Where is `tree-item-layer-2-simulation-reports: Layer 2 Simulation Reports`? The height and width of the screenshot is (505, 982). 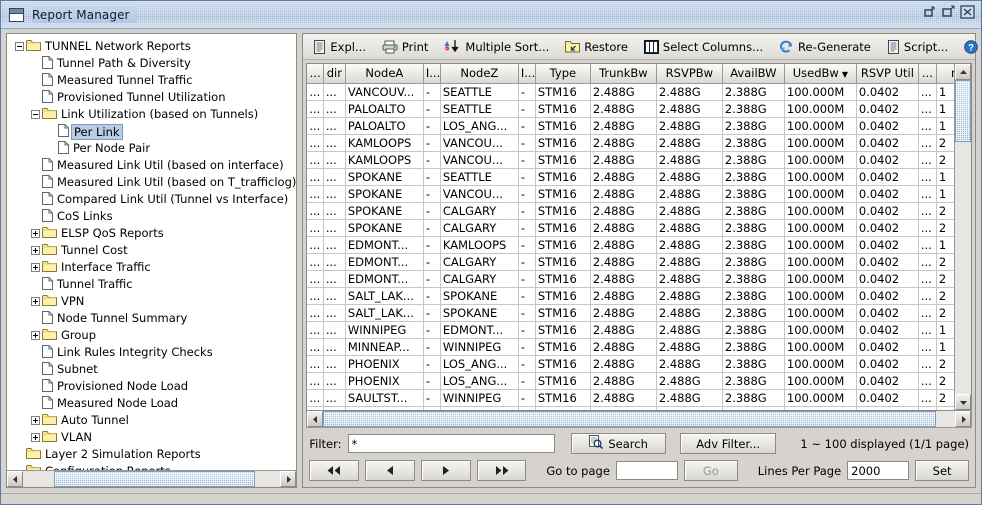 tree-item-layer-2-simulation-reports: Layer 2 Simulation Reports is located at coordinates (151, 454).